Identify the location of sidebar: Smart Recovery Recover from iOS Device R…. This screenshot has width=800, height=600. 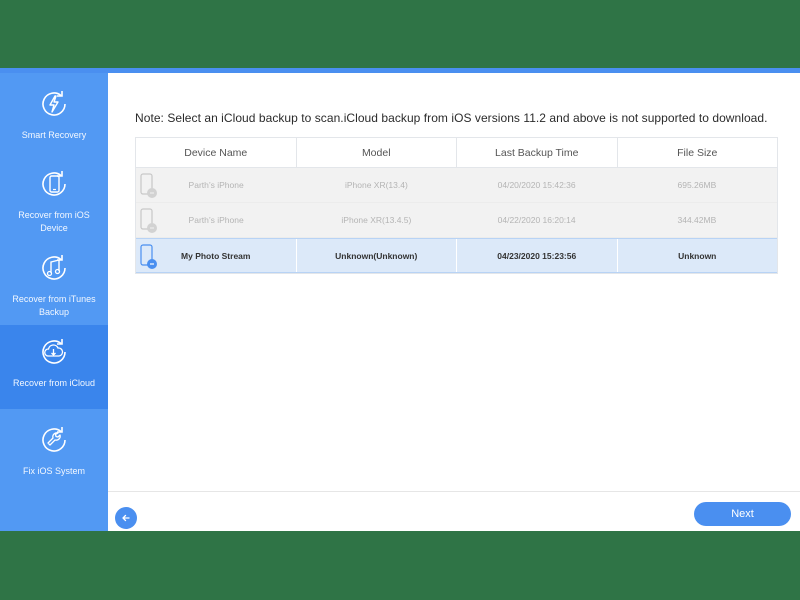
(54, 302).